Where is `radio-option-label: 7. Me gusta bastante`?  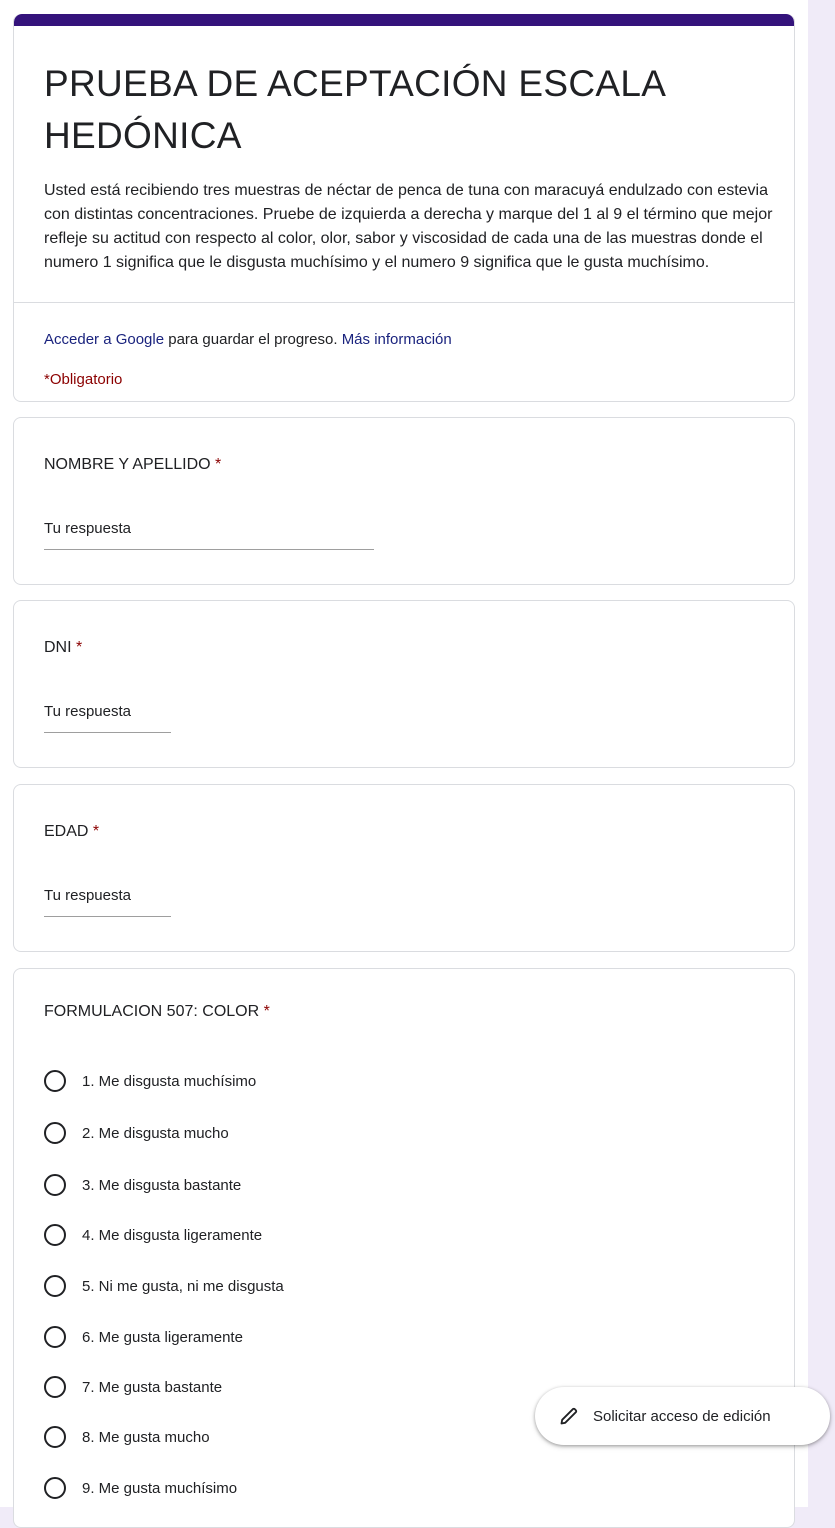 radio-option-label: 7. Me gusta bastante is located at coordinates (152, 1387).